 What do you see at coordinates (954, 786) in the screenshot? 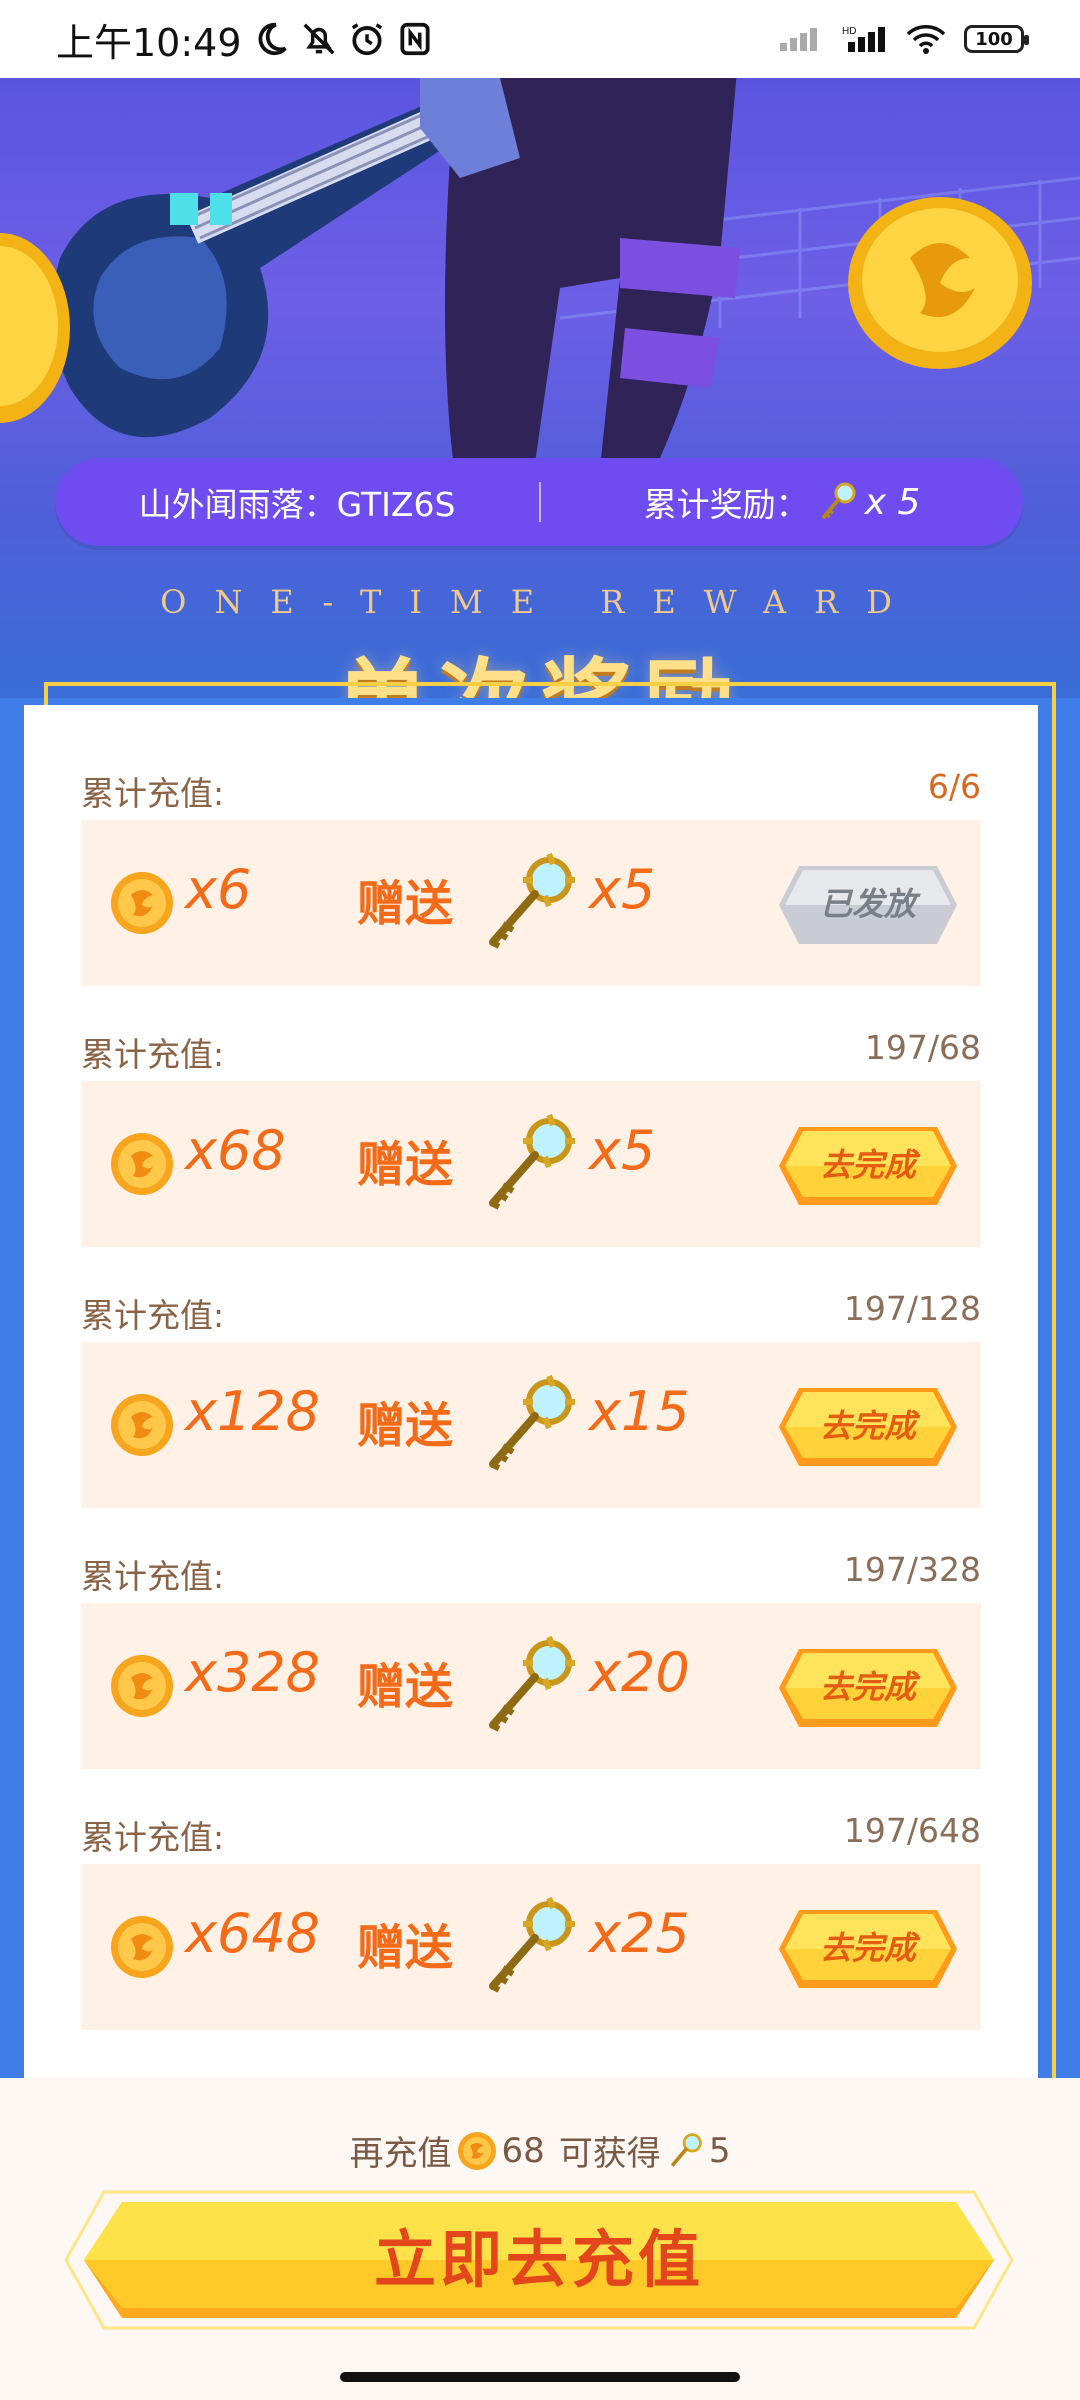
I see `recharge-progress: 6/6` at bounding box center [954, 786].